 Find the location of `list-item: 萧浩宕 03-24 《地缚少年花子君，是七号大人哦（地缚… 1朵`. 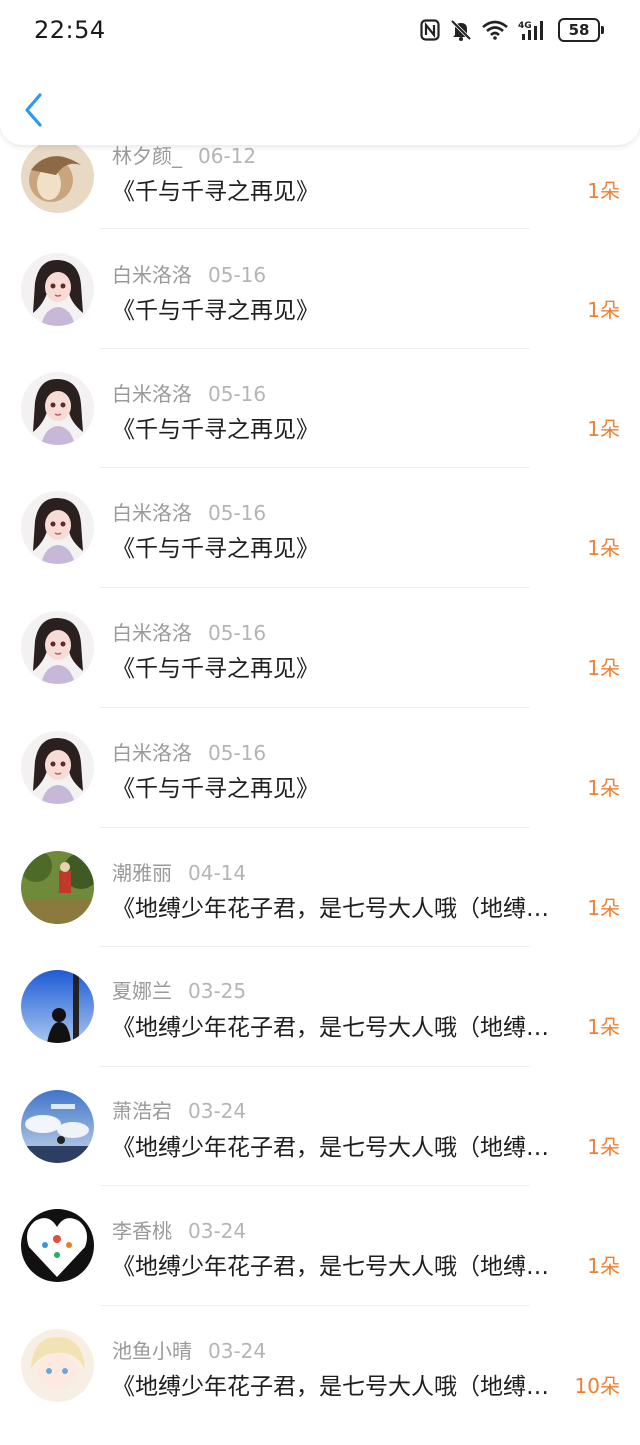

list-item: 萧浩宕 03-24 《地缚少年花子君，是七号大人哦（地缚… 1朵 is located at coordinates (320, 1146).